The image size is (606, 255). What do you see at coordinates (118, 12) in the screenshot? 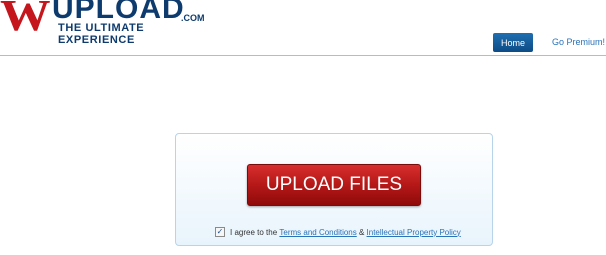
I see `logo-wordmark: UPLOAD` at bounding box center [118, 12].